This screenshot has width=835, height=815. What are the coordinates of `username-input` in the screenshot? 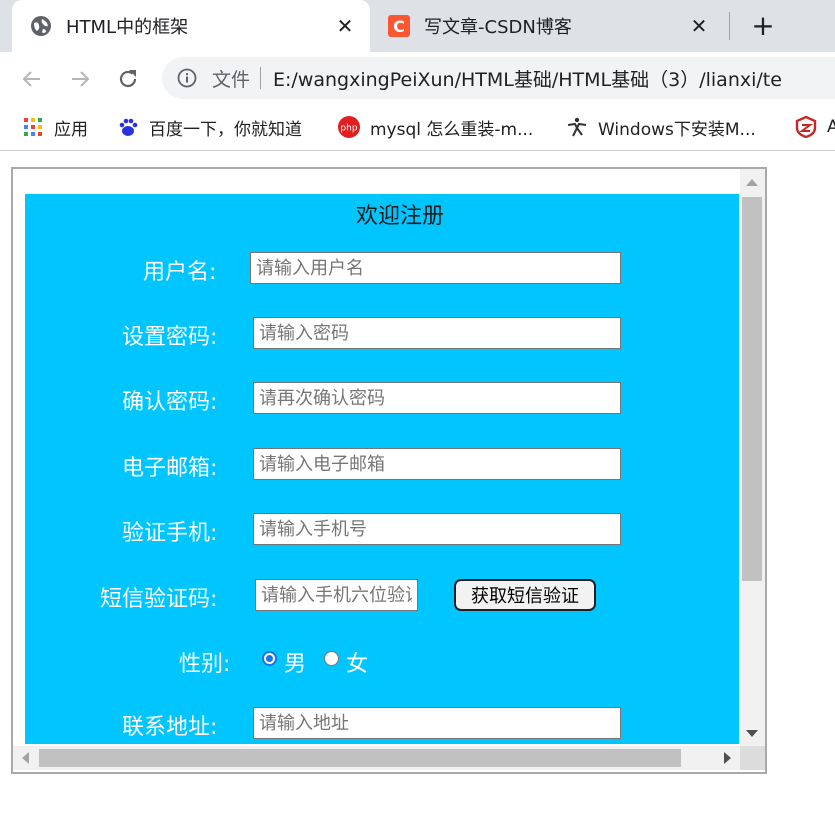 It's located at (435, 268).